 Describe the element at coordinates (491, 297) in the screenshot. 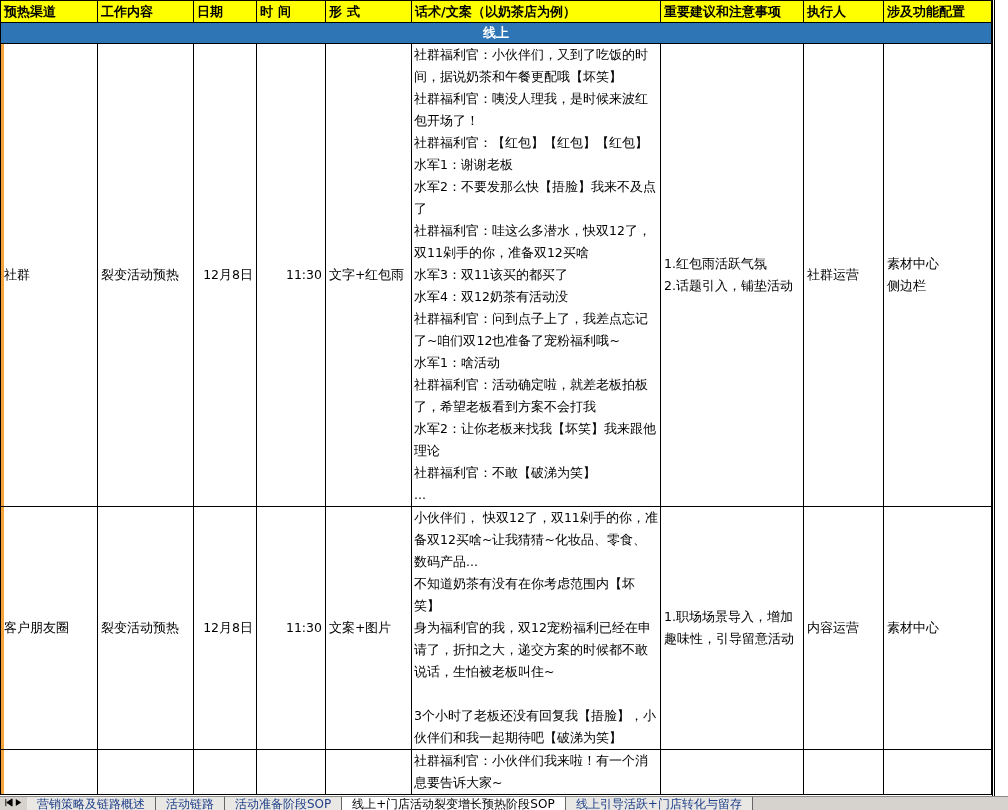

I see `chat-line: 水军4：双12奶茶有活动没` at that location.